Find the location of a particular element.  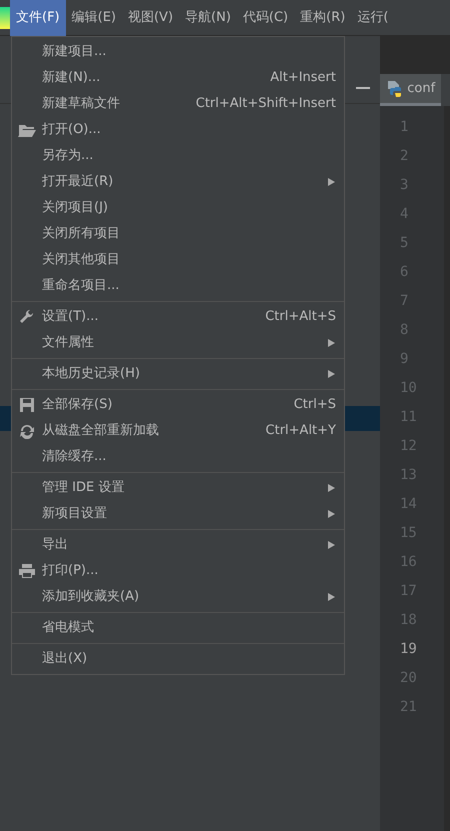

menu-item: 运行( is located at coordinates (372, 18).